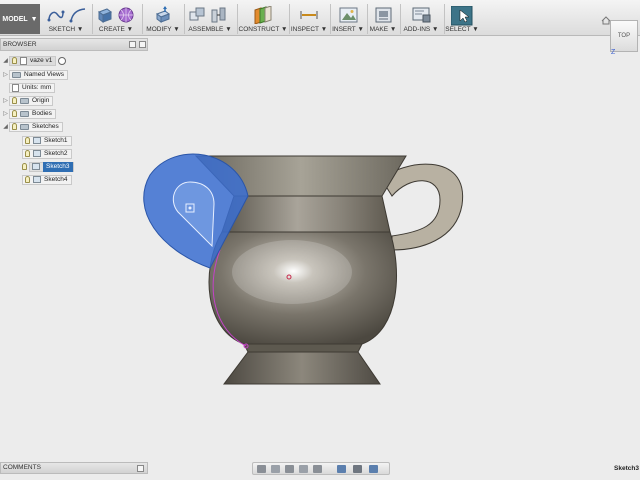 The image size is (640, 480). I want to click on expand-comments-icon, so click(140, 468).